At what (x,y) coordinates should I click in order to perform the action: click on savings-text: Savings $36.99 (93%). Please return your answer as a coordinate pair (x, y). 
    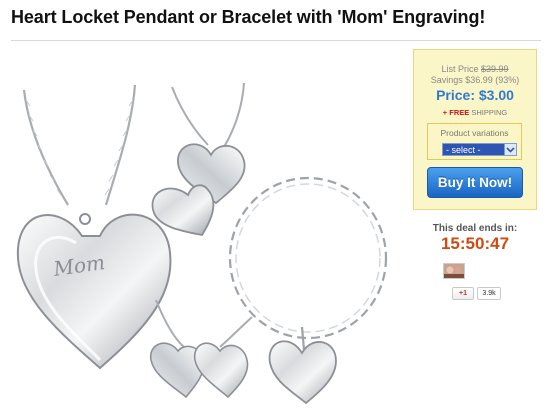
    Looking at the image, I should click on (475, 80).